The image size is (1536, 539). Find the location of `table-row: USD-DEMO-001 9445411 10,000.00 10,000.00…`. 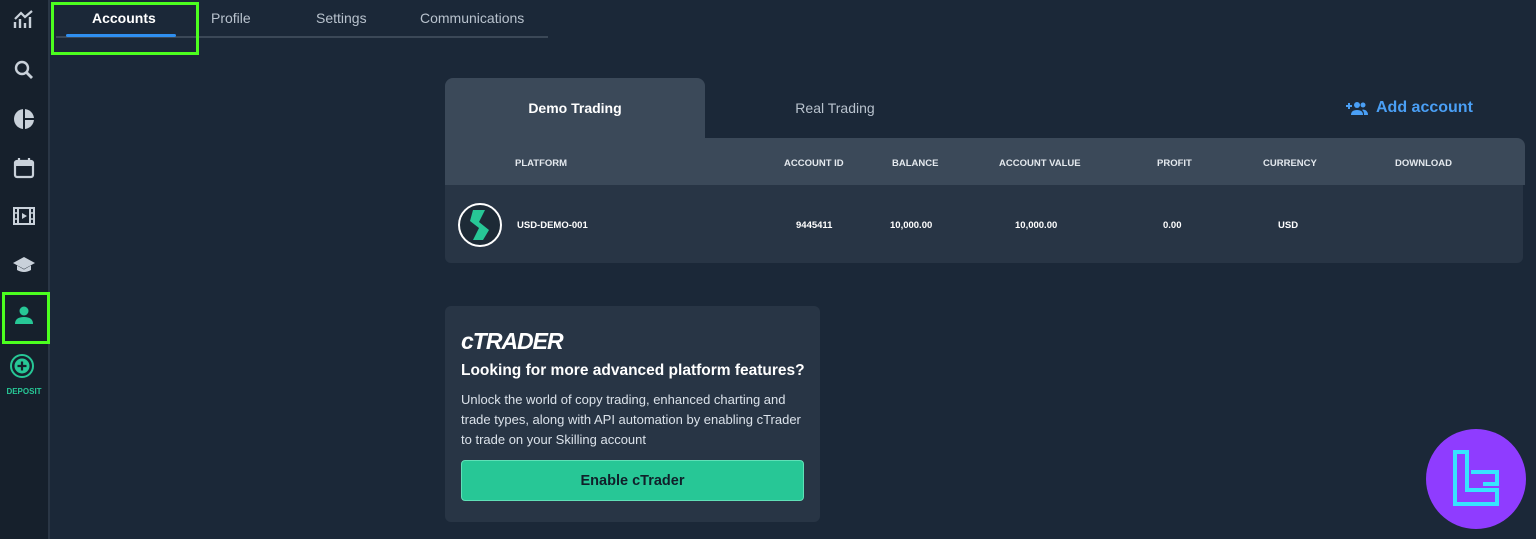

table-row: USD-DEMO-001 9445411 10,000.00 10,000.00… is located at coordinates (984, 224).